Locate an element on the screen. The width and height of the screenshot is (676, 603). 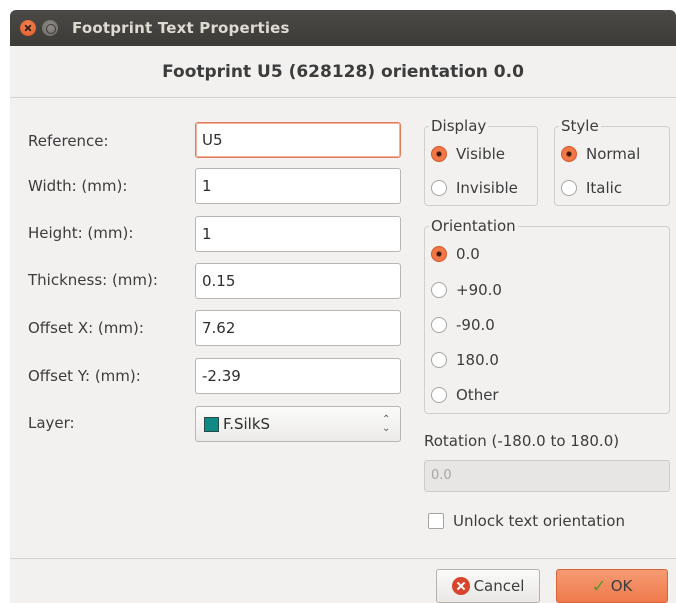
cancel-button-label: Cancel is located at coordinates (499, 586).